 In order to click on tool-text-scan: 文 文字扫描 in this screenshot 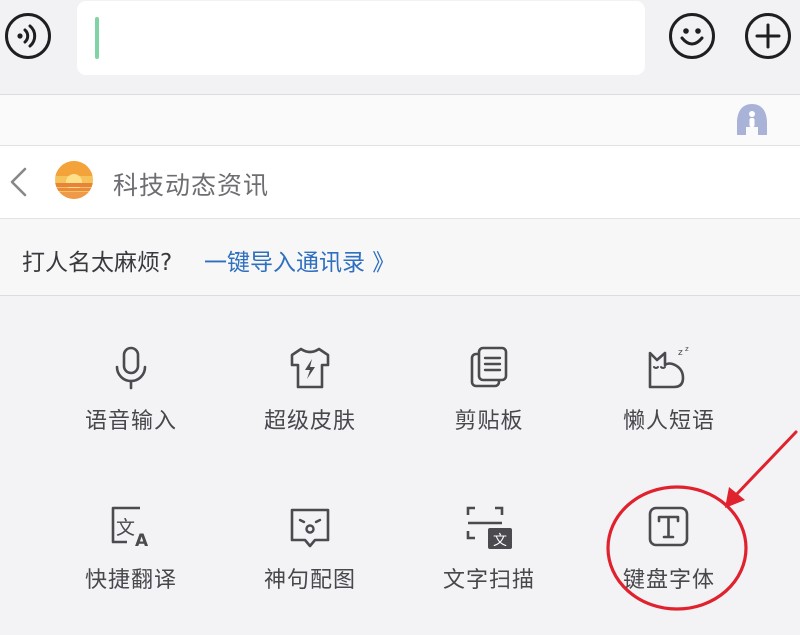, I will do `click(489, 549)`.